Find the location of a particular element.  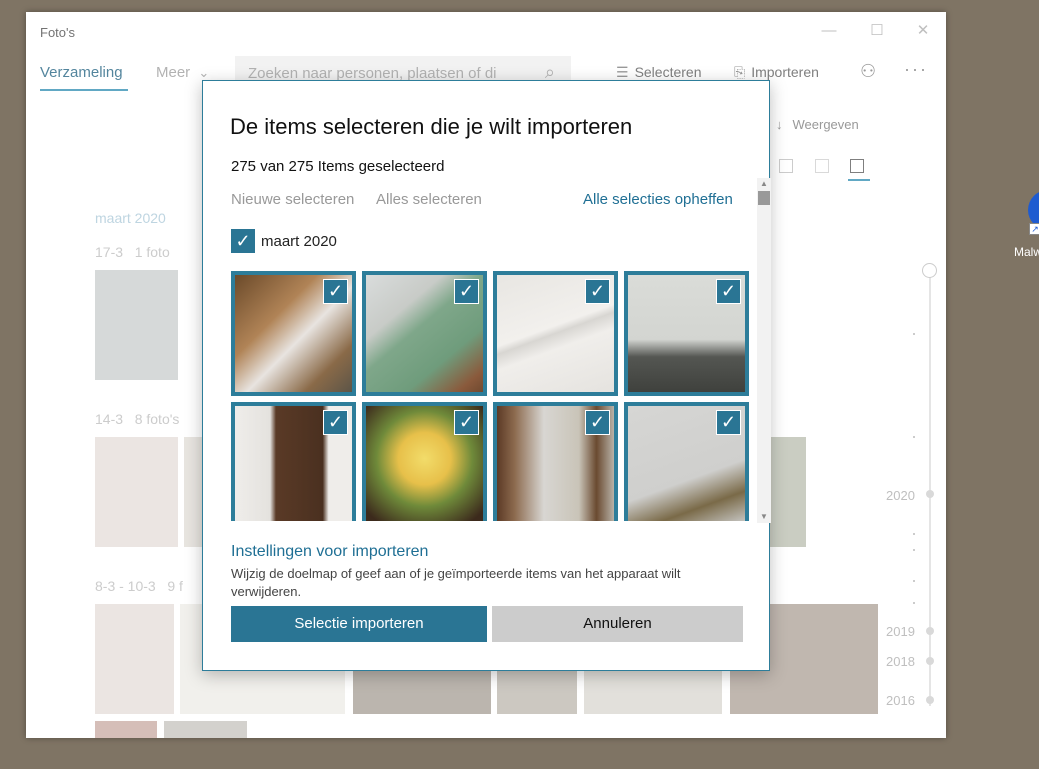

group-label: maart 2020 is located at coordinates (299, 241).